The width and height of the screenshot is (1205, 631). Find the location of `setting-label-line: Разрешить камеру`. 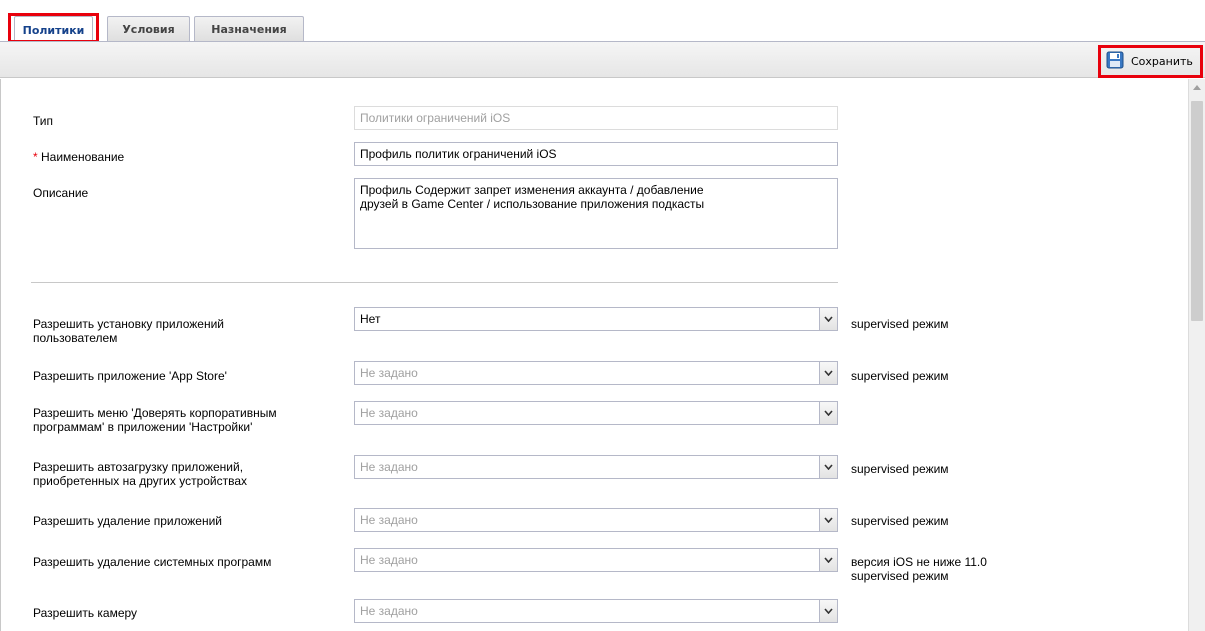

setting-label-line: Разрешить камеру is located at coordinates (85, 613).